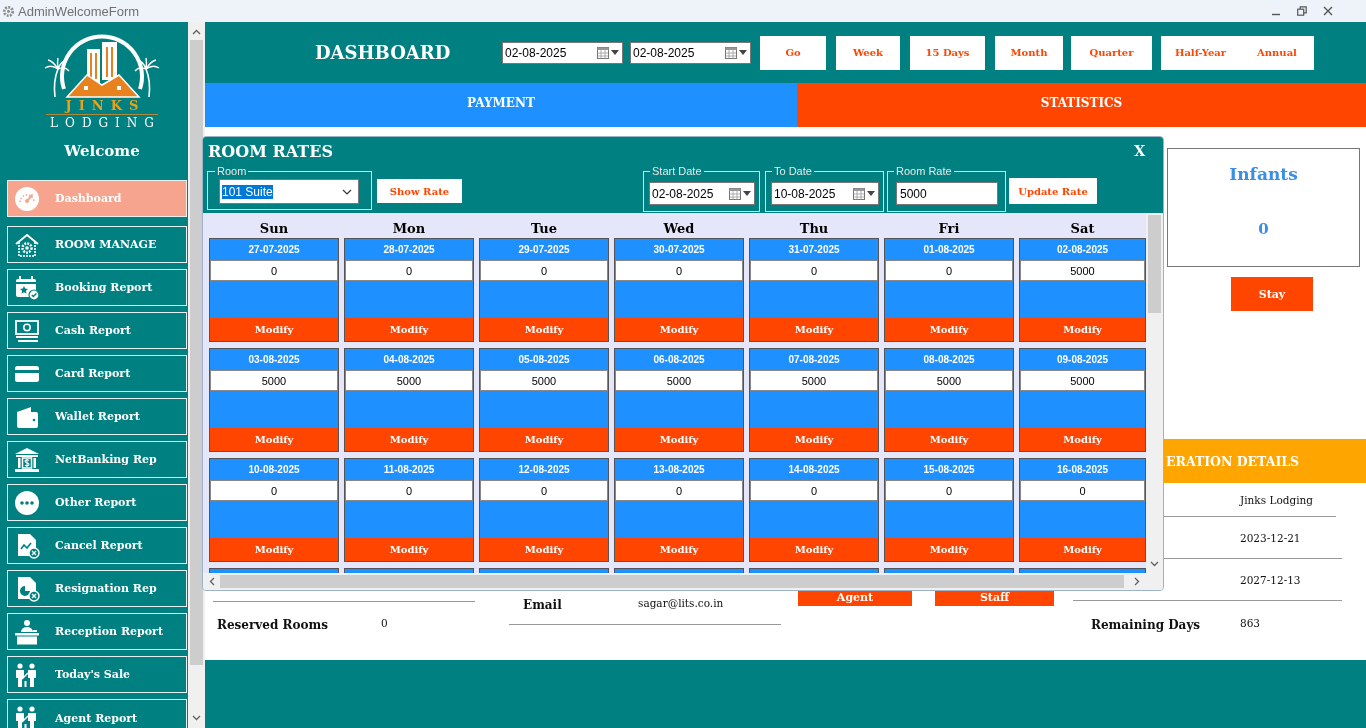 This screenshot has height=728, width=1366. I want to click on sidebar-item: Wallet Report, so click(97, 416).